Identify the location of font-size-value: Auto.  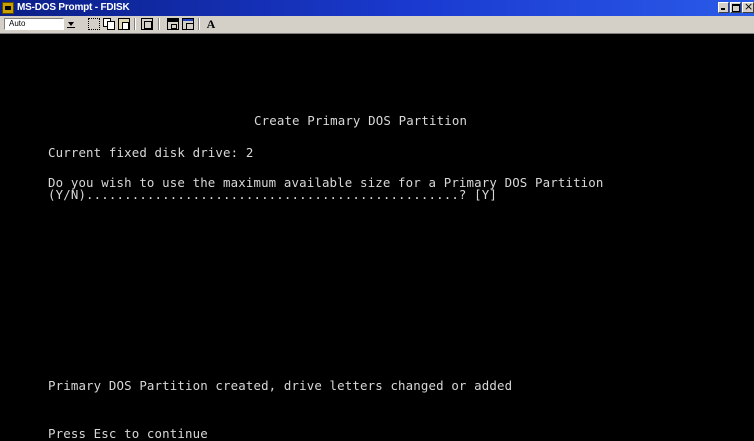
(17, 23).